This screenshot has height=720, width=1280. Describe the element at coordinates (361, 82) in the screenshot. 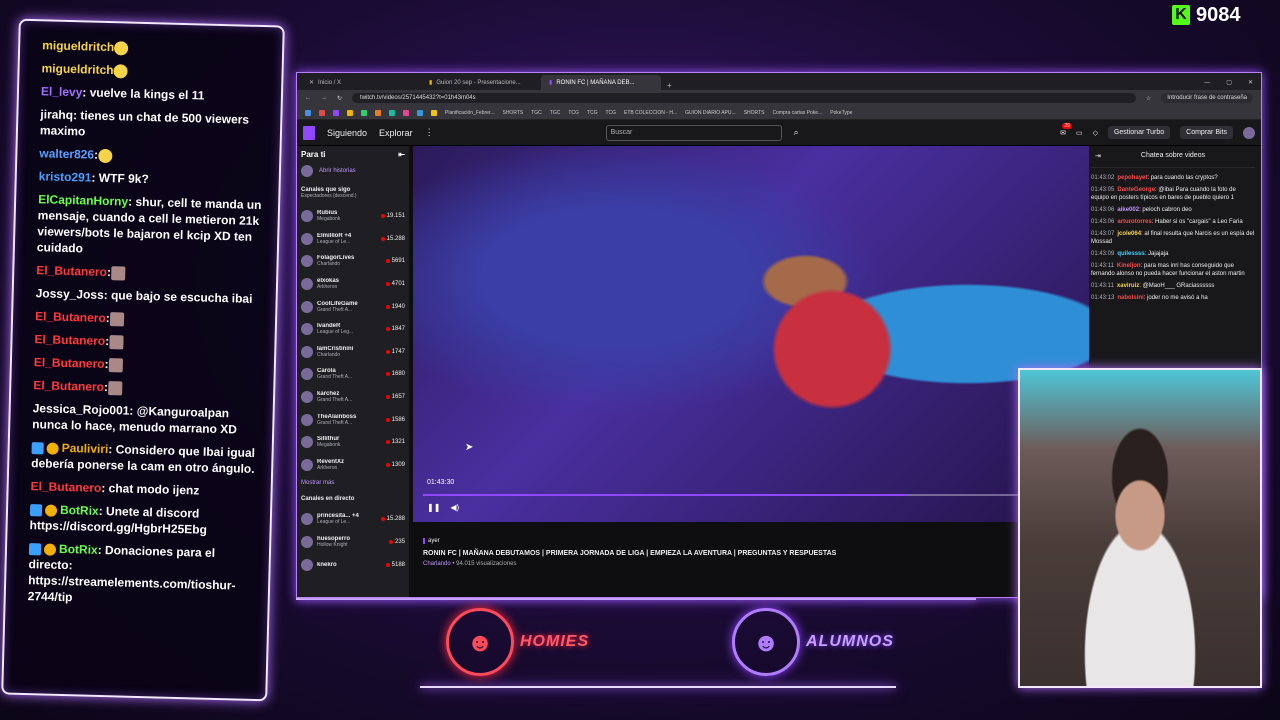

I see `browser-tab-1: ✕ Inicio / X` at that location.